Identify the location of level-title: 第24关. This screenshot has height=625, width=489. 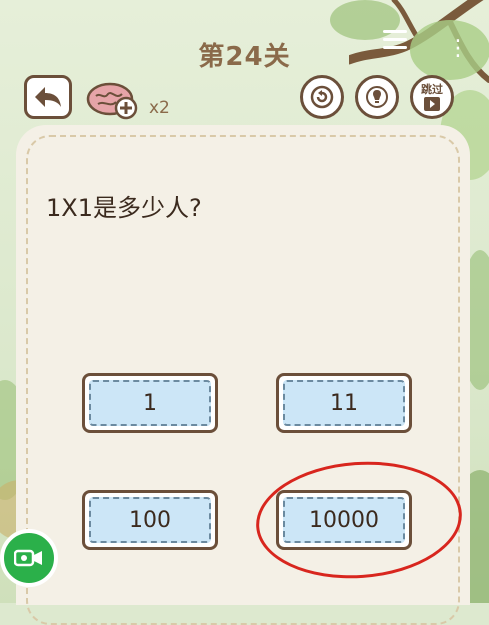
(244, 57).